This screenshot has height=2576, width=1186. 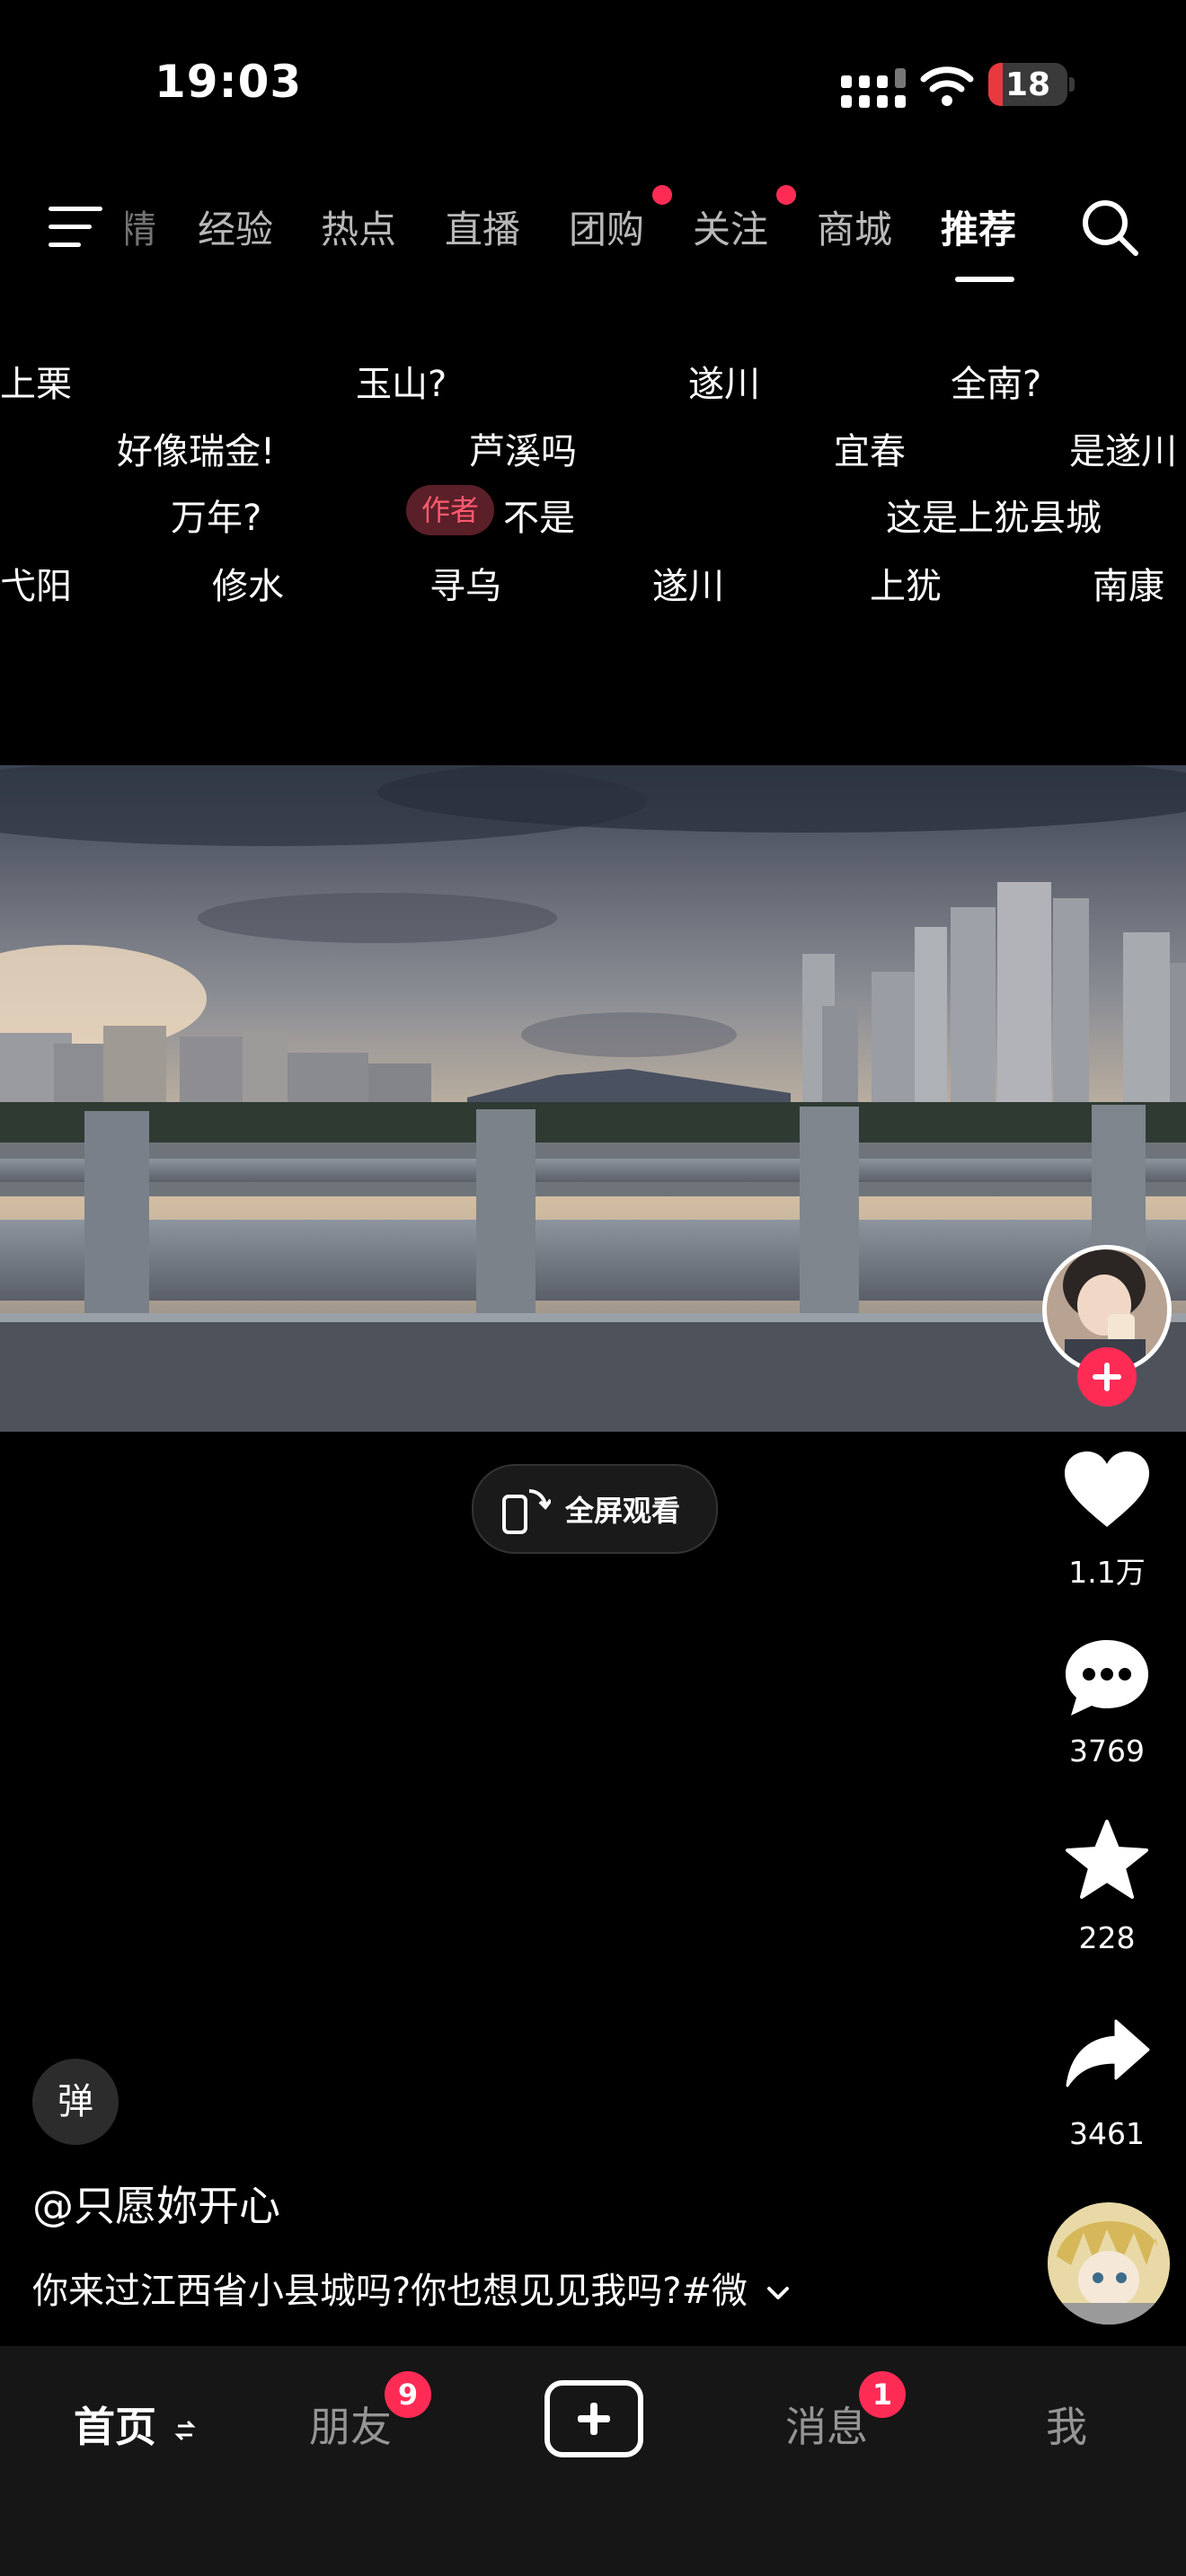 I want to click on tab-recommend: 推荐, so click(x=978, y=226).